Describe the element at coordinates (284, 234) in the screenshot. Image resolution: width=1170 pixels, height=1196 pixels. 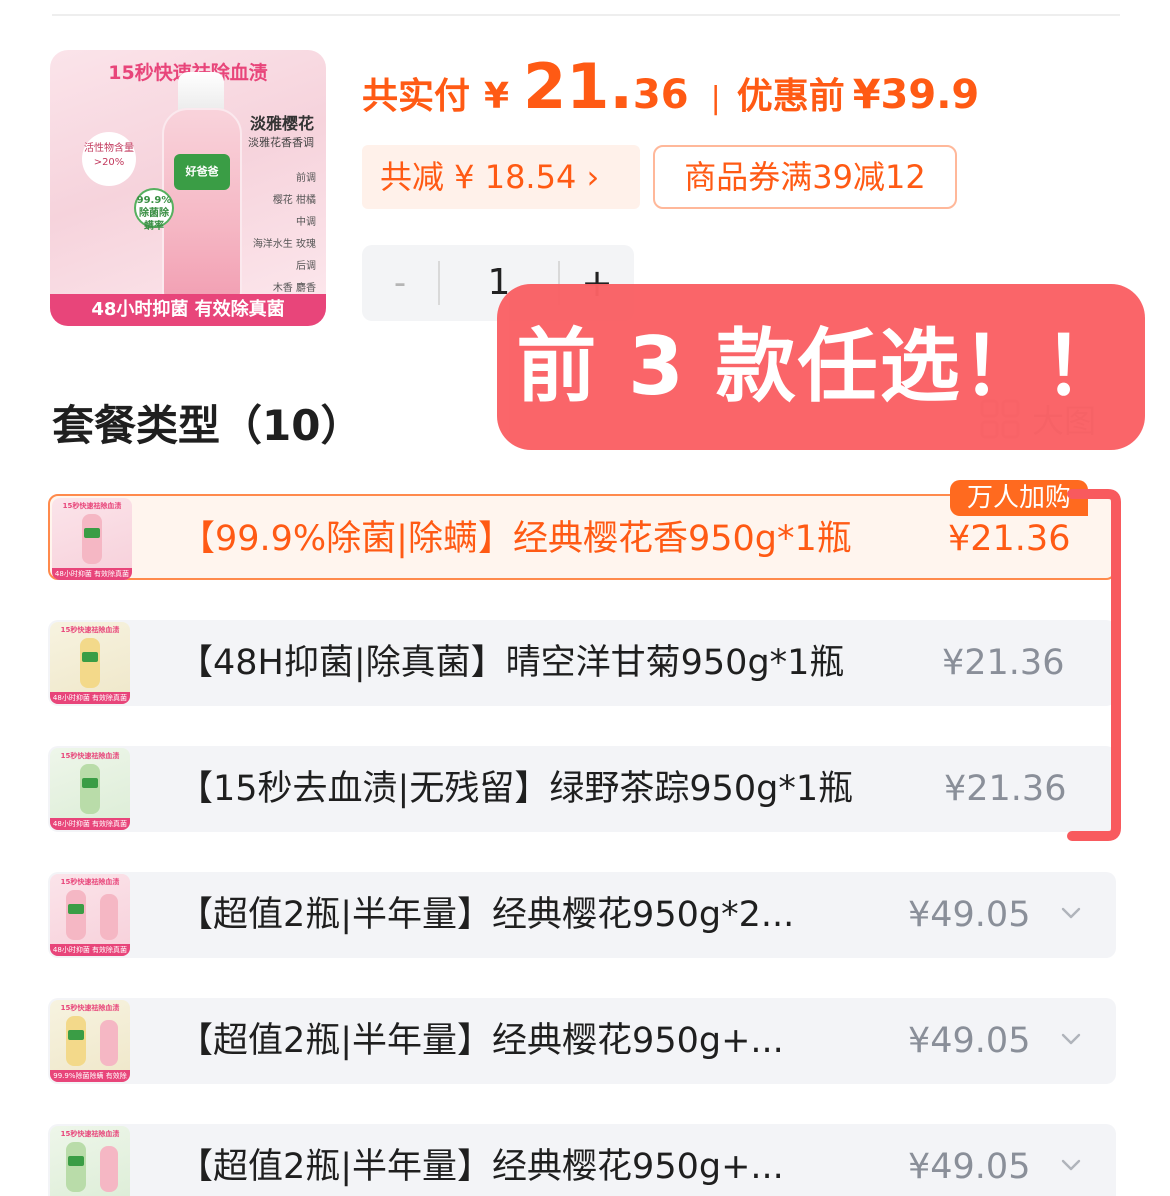
I see `scent-notes: 前调 樱花 柑橘 中调 海洋水生 玫瑰 后调 木香 麝香` at that location.